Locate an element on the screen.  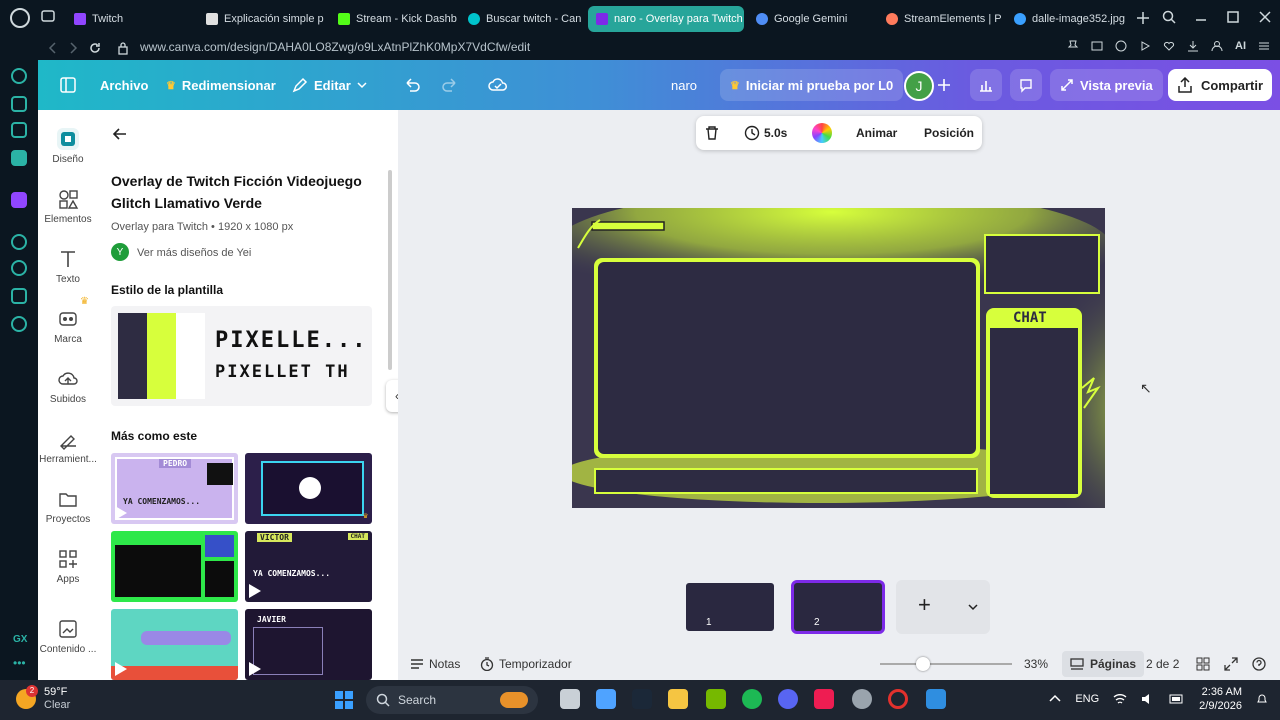
snapshot-icon is located at coordinates (1097, 46).